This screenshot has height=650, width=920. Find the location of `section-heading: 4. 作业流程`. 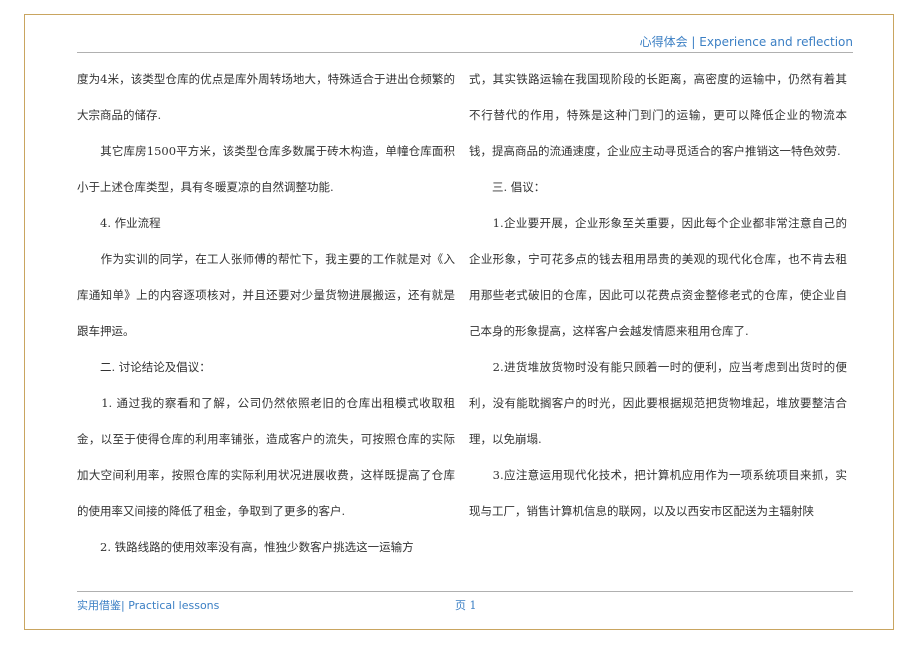

section-heading: 4. 作业流程 is located at coordinates (119, 223).